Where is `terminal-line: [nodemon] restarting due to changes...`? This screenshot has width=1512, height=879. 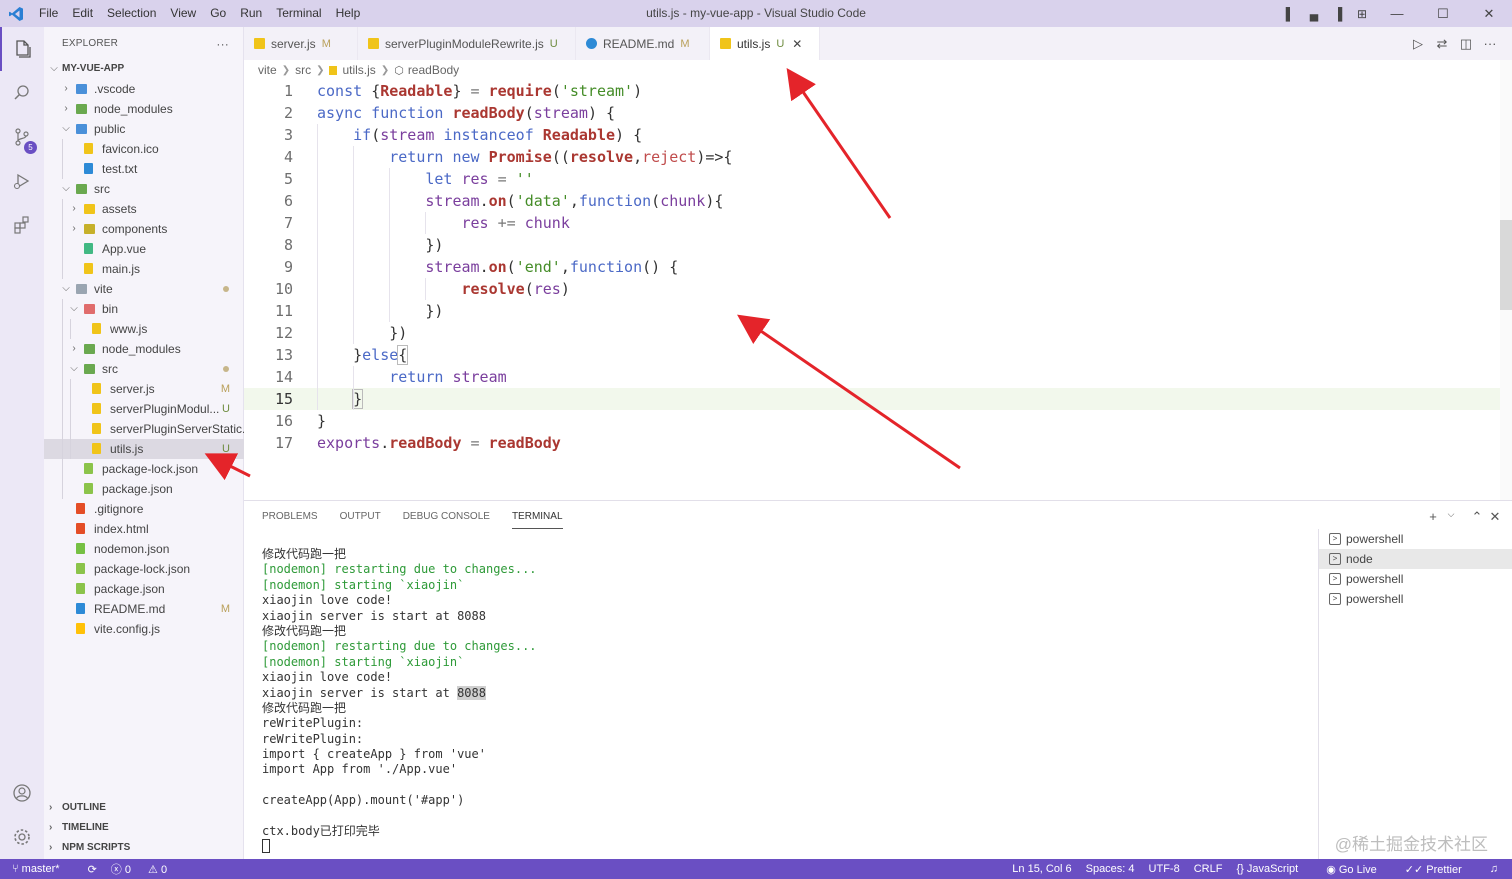
terminal-line: [nodemon] restarting due to changes... is located at coordinates (787, 569).